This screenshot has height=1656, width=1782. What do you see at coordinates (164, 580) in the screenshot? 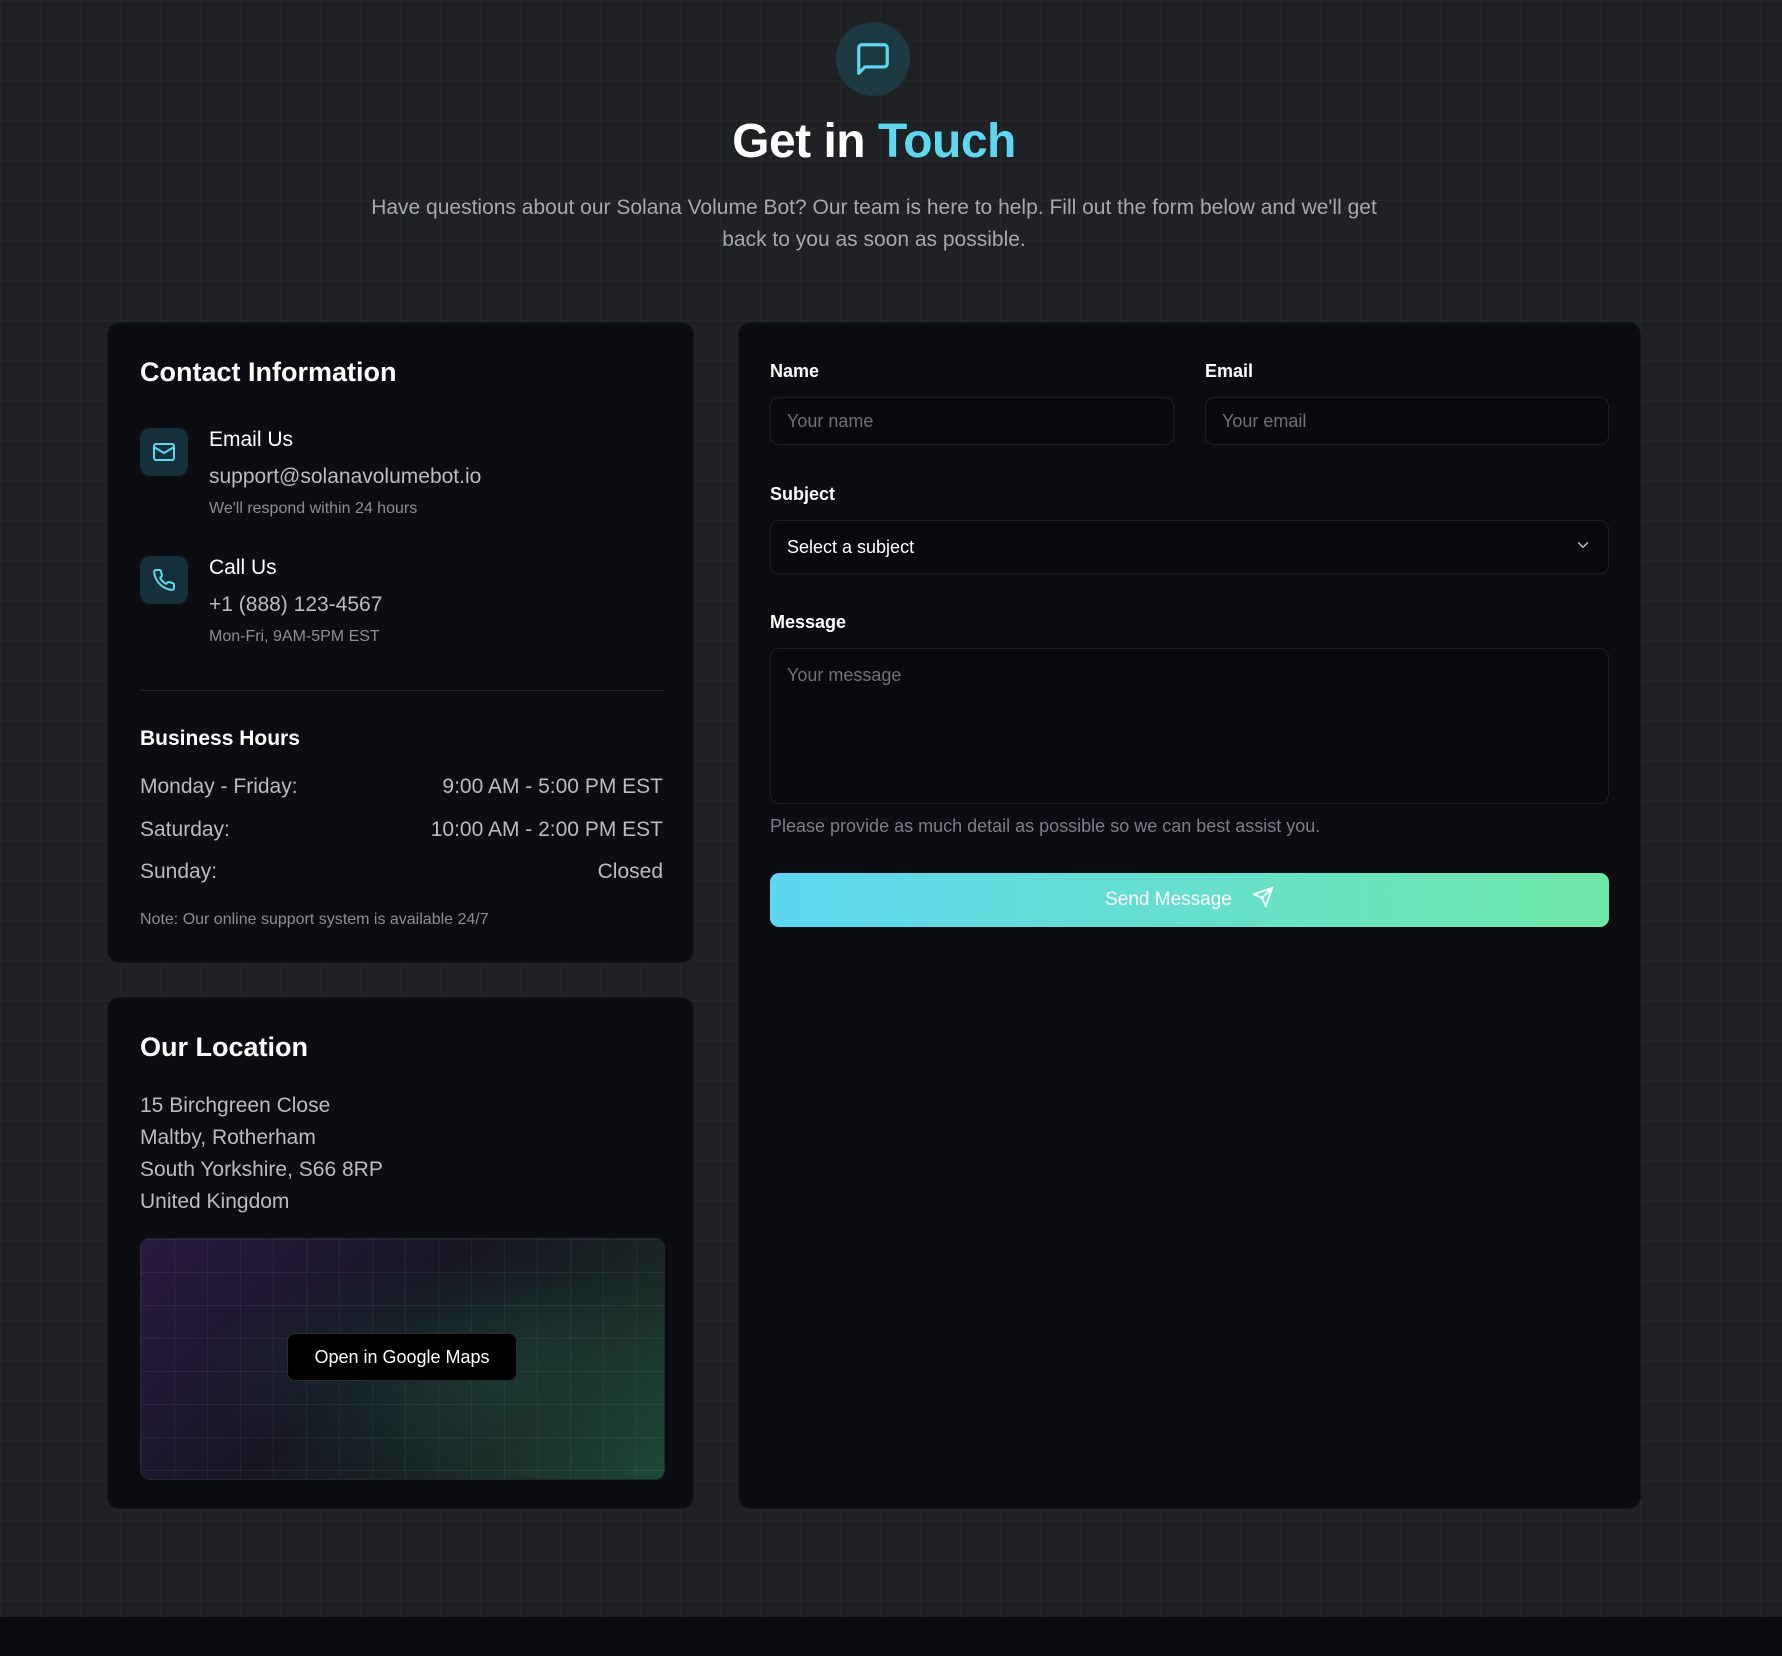
I see `phone-icon` at bounding box center [164, 580].